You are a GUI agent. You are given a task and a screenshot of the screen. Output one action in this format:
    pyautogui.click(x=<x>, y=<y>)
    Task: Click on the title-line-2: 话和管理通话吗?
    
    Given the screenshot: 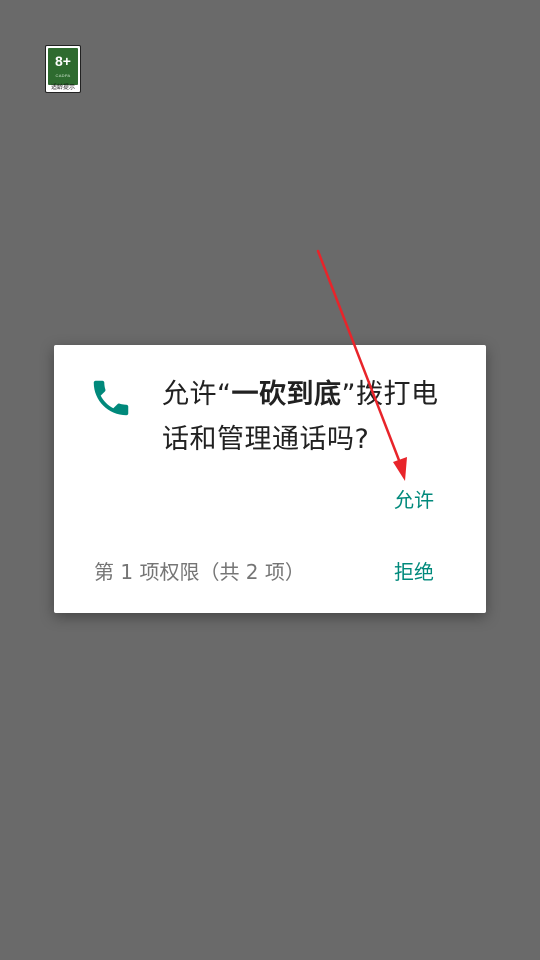 What is the action you would take?
    pyautogui.click(x=266, y=439)
    